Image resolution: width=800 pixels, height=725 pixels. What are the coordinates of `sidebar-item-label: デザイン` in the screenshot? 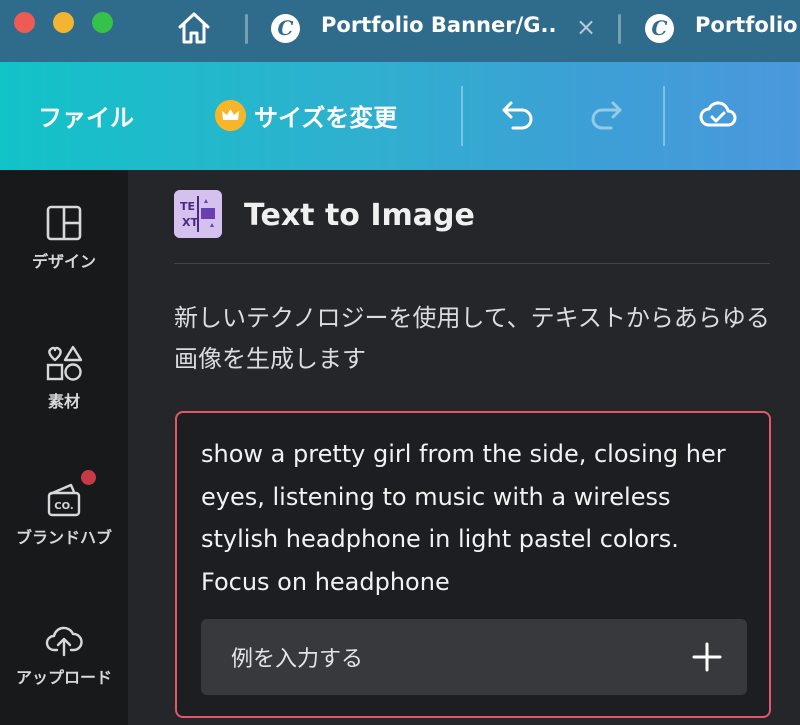 It's located at (63, 261).